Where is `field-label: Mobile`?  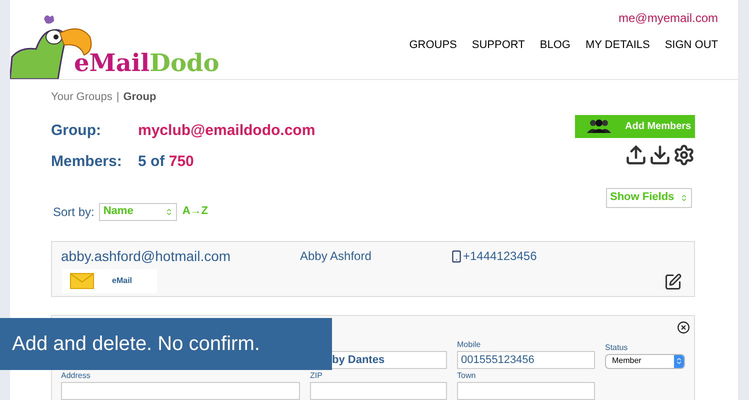 field-label: Mobile is located at coordinates (469, 344).